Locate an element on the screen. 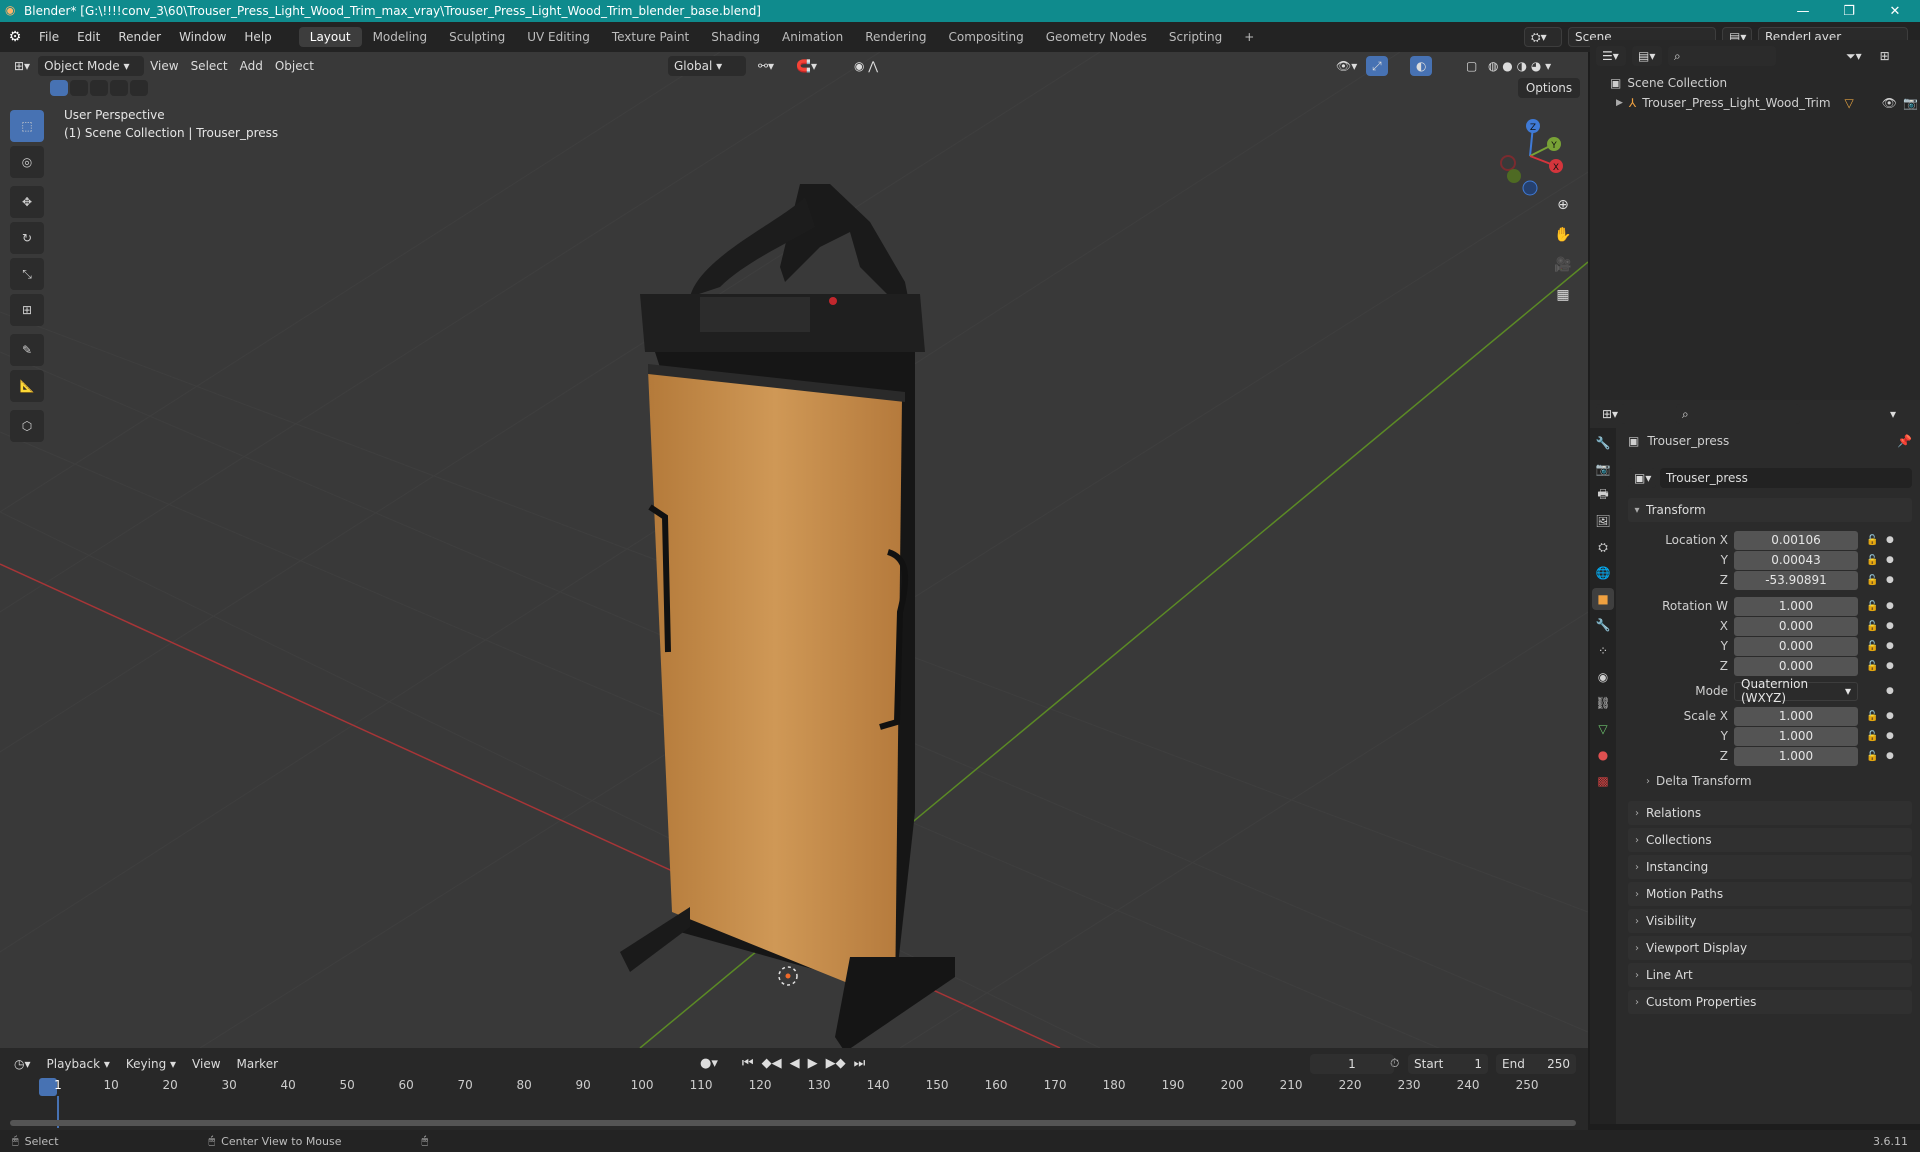  material-tab-icon: ● is located at coordinates (1603, 755).